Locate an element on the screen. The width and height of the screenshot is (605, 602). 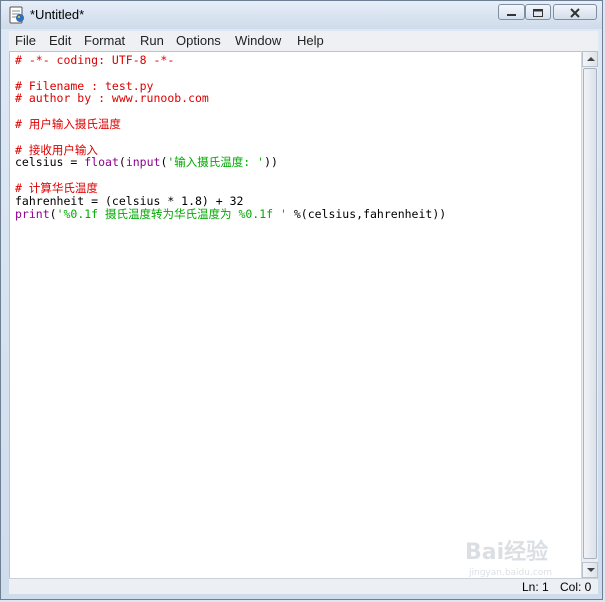
menu-format: Format is located at coordinates (104, 40).